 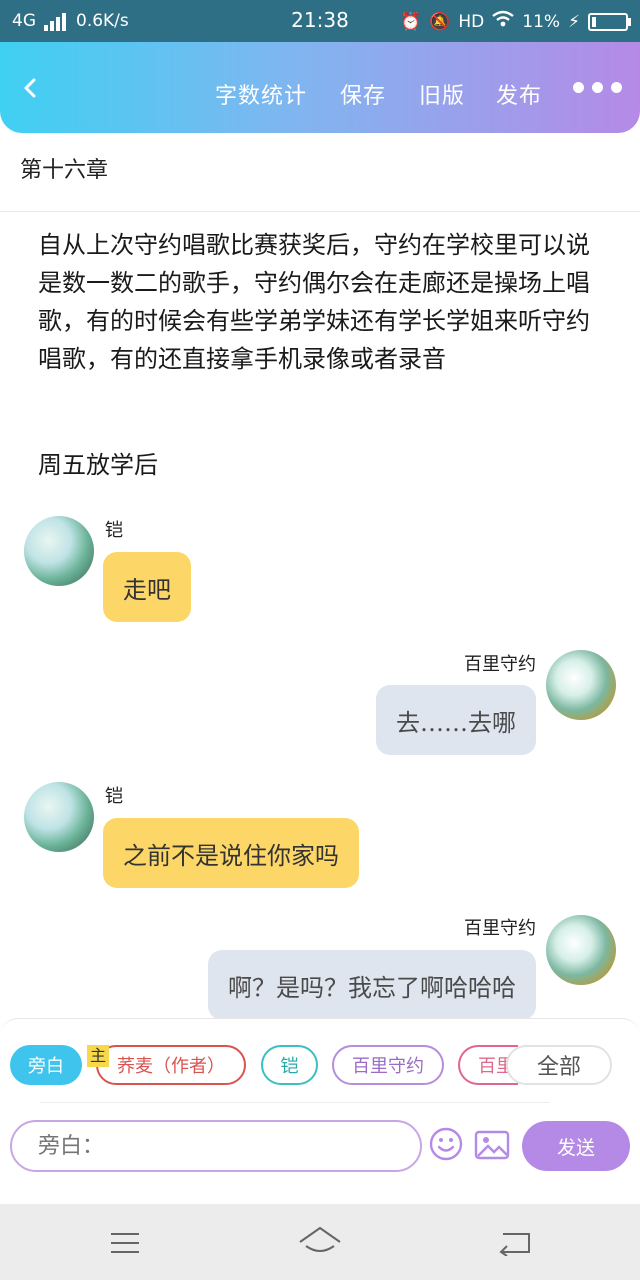 I want to click on role-chip-narrator: 旁白, so click(x=46, y=1065).